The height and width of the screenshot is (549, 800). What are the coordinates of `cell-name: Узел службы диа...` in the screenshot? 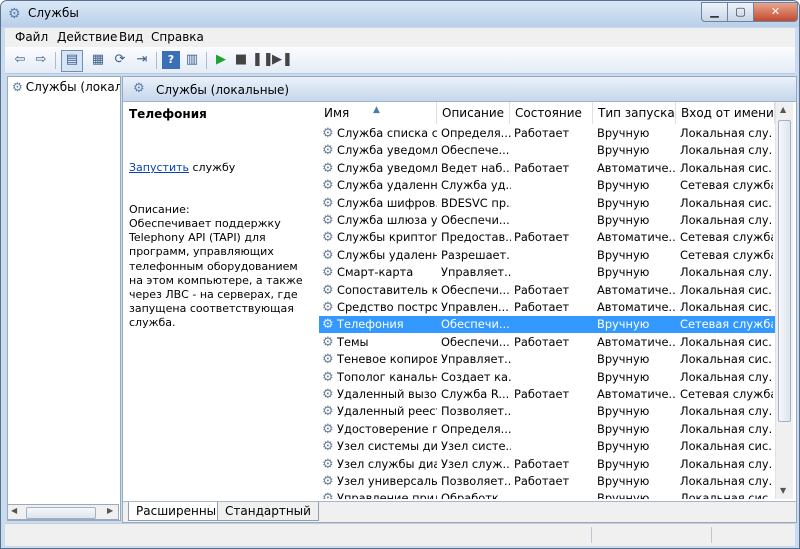 It's located at (387, 463).